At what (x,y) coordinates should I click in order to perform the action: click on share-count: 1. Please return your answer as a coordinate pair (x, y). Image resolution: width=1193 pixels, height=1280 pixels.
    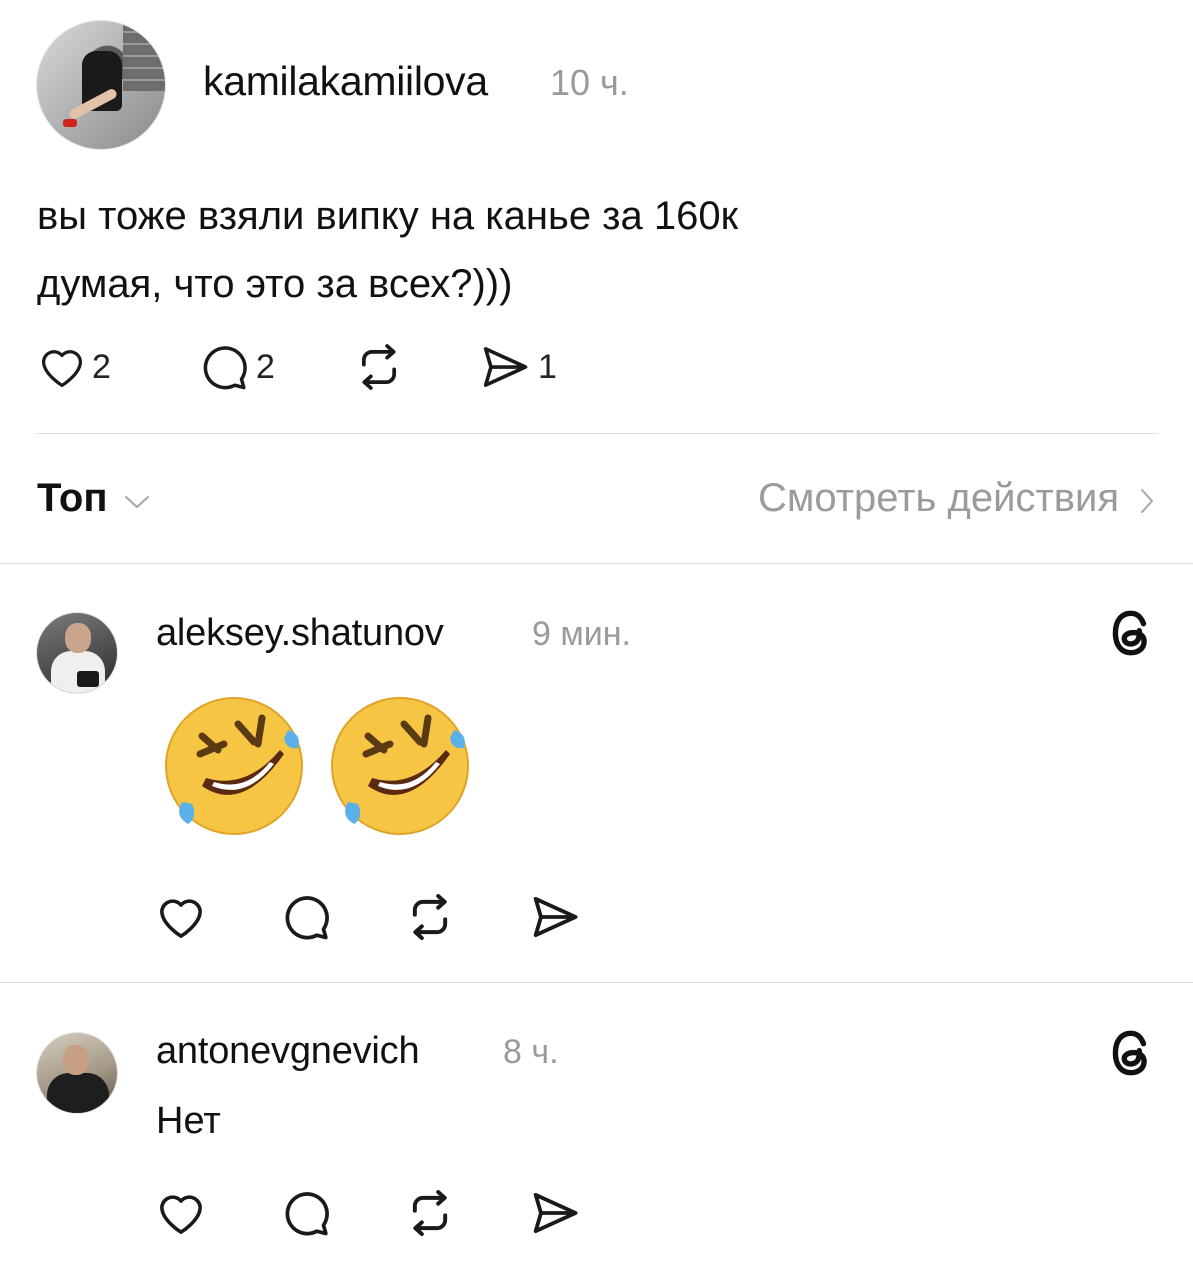
    Looking at the image, I should click on (547, 366).